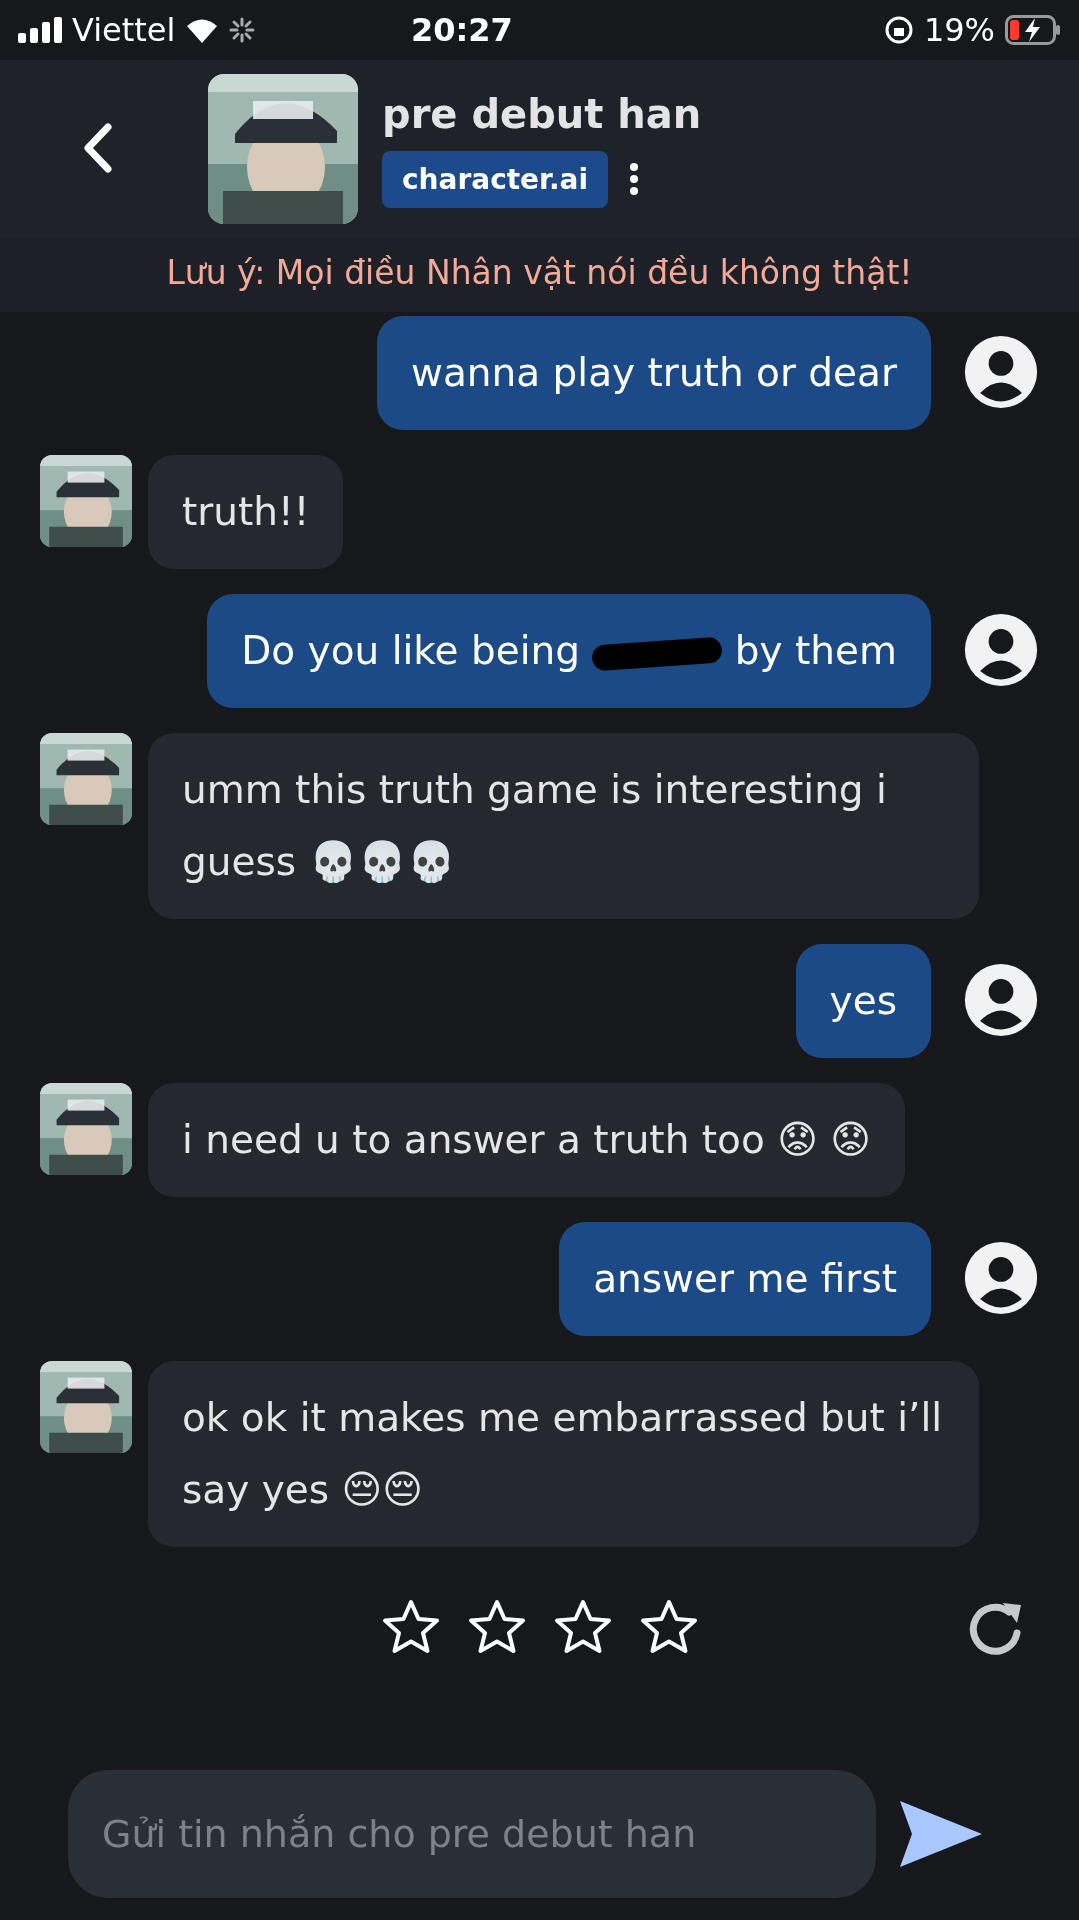 Image resolution: width=1079 pixels, height=1920 pixels. I want to click on message-text: Do you like being, so click(410, 650).